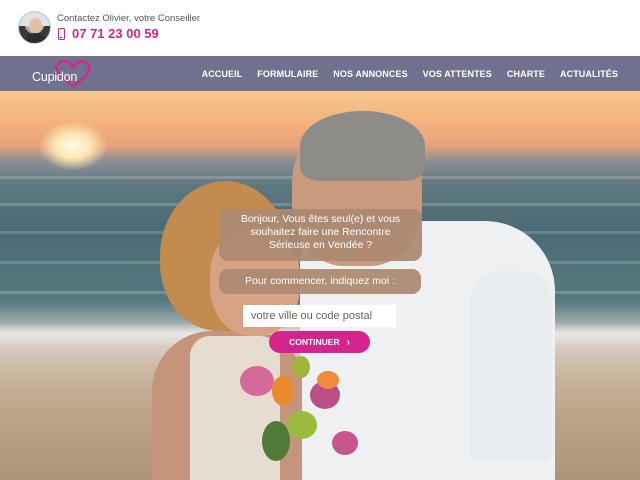  What do you see at coordinates (55, 77) in the screenshot?
I see `logo-text: Cupidon` at bounding box center [55, 77].